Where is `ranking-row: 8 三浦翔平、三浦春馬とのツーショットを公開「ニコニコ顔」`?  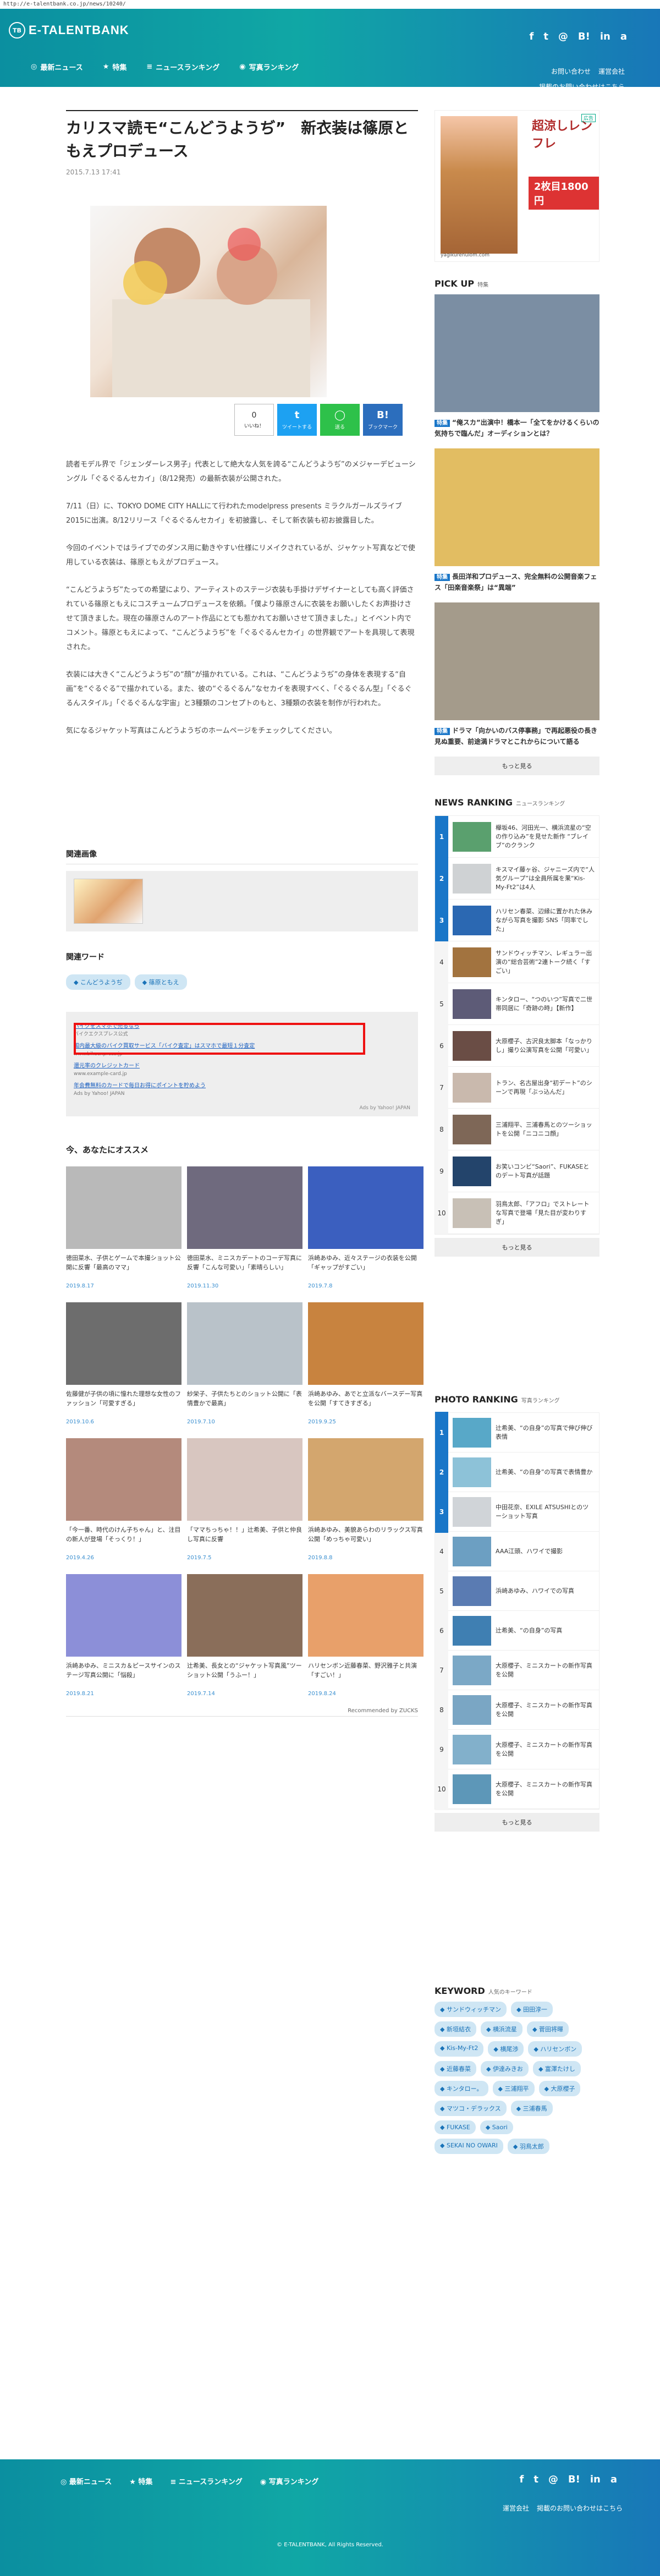 ranking-row: 8 三浦翔平、三浦春馬とのツーショットを公開「ニコニコ顔」 is located at coordinates (517, 1129).